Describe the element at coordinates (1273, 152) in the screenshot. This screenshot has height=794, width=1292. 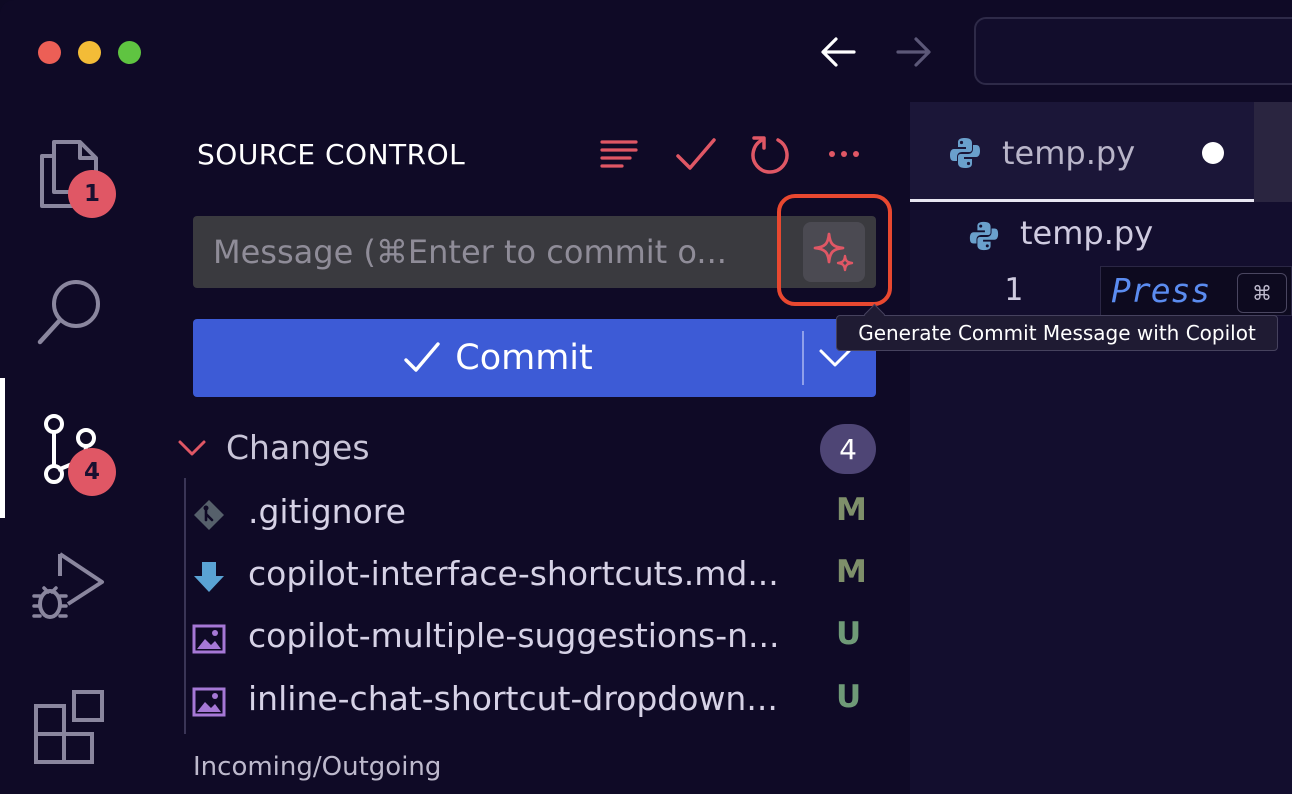
I see `tab-overflow` at that location.